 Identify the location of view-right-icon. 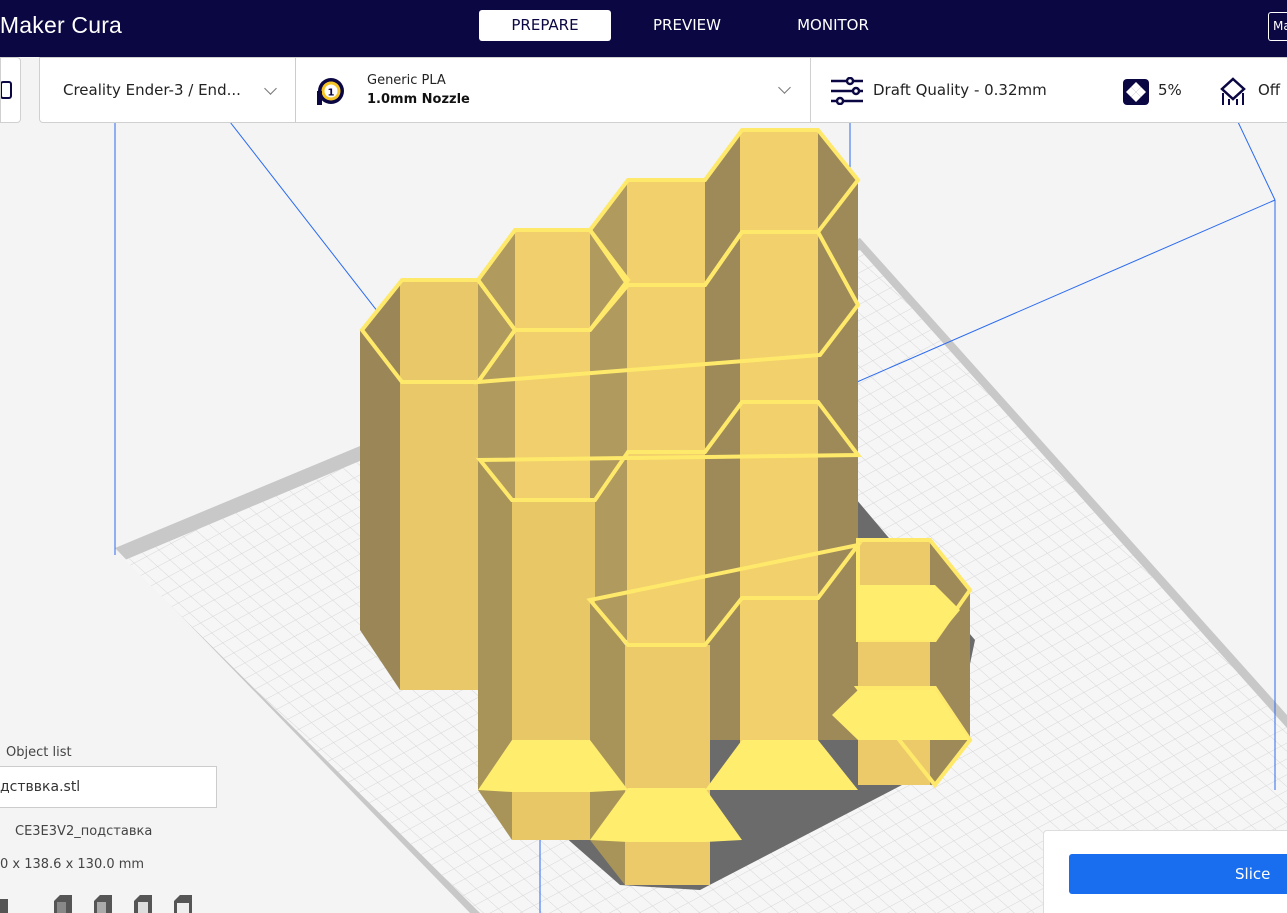
(182, 903).